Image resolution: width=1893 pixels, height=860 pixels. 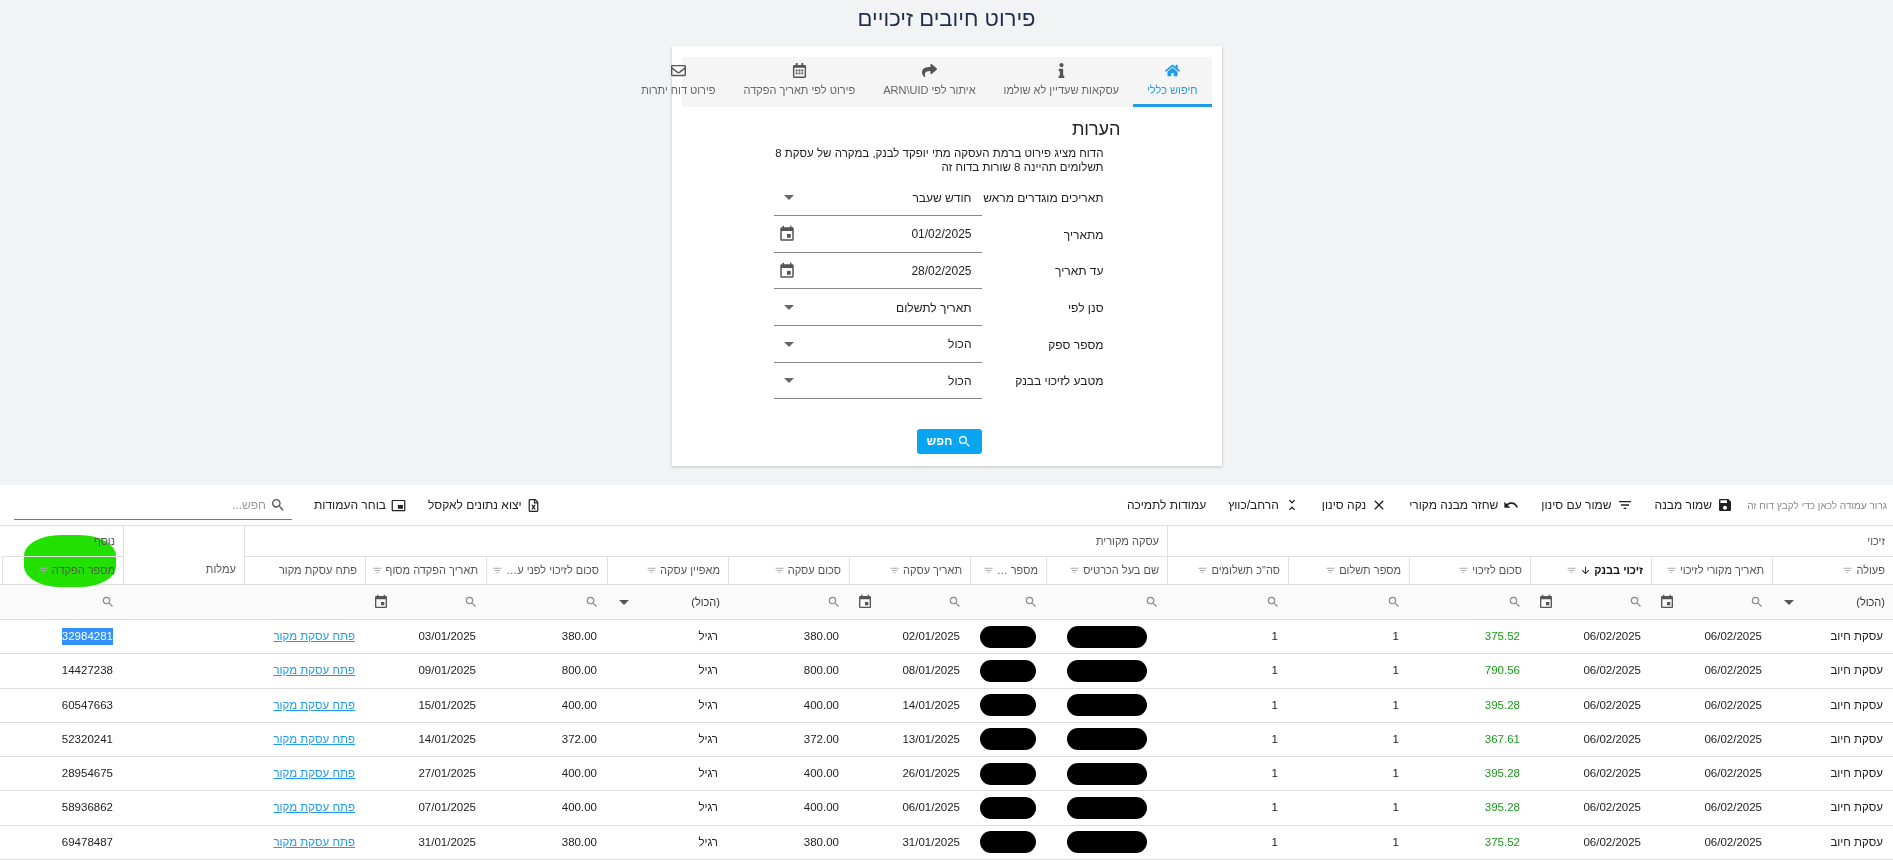 What do you see at coordinates (877, 271) in the screenshot?
I see `date-field: 28/02/2025` at bounding box center [877, 271].